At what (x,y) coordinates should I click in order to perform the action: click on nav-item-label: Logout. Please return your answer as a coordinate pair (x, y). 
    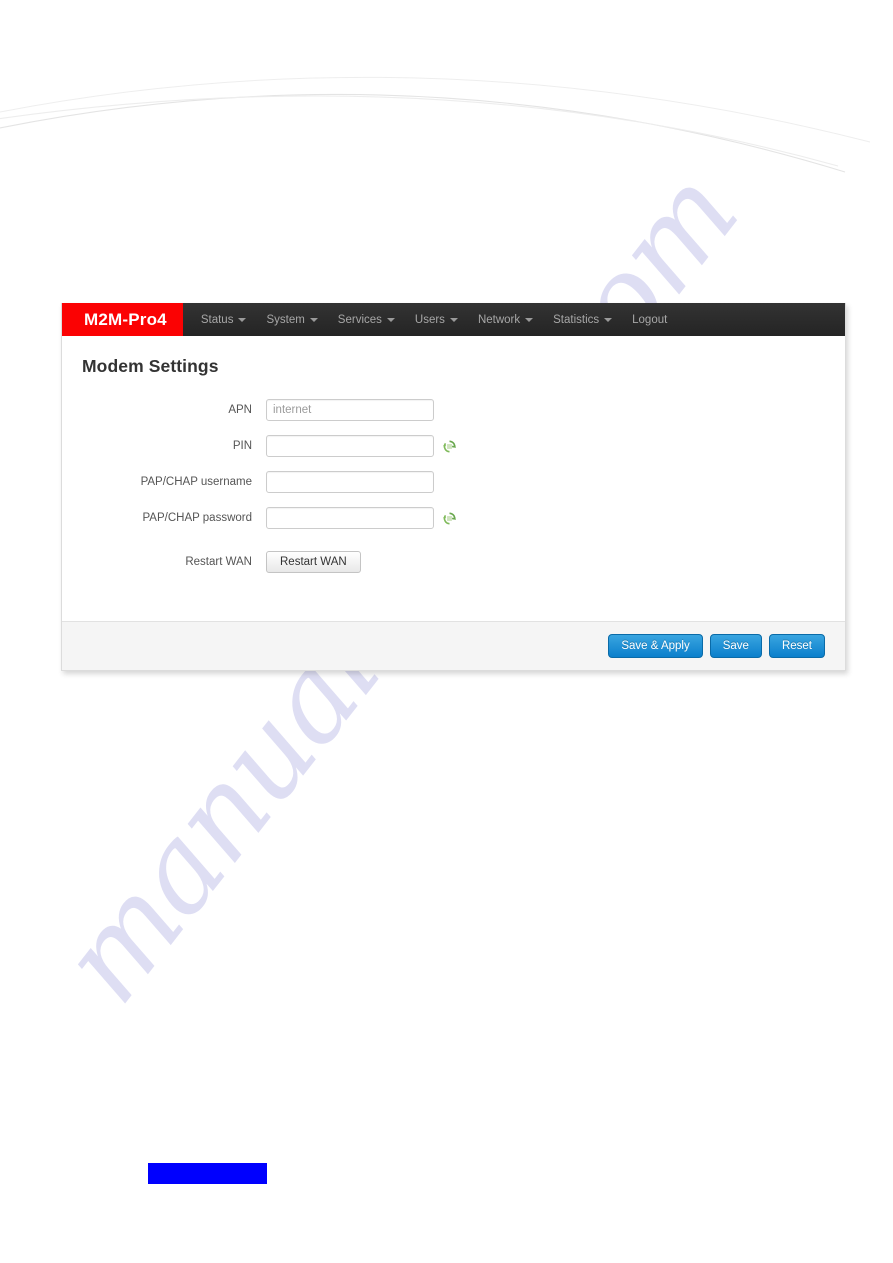
    Looking at the image, I should click on (650, 319).